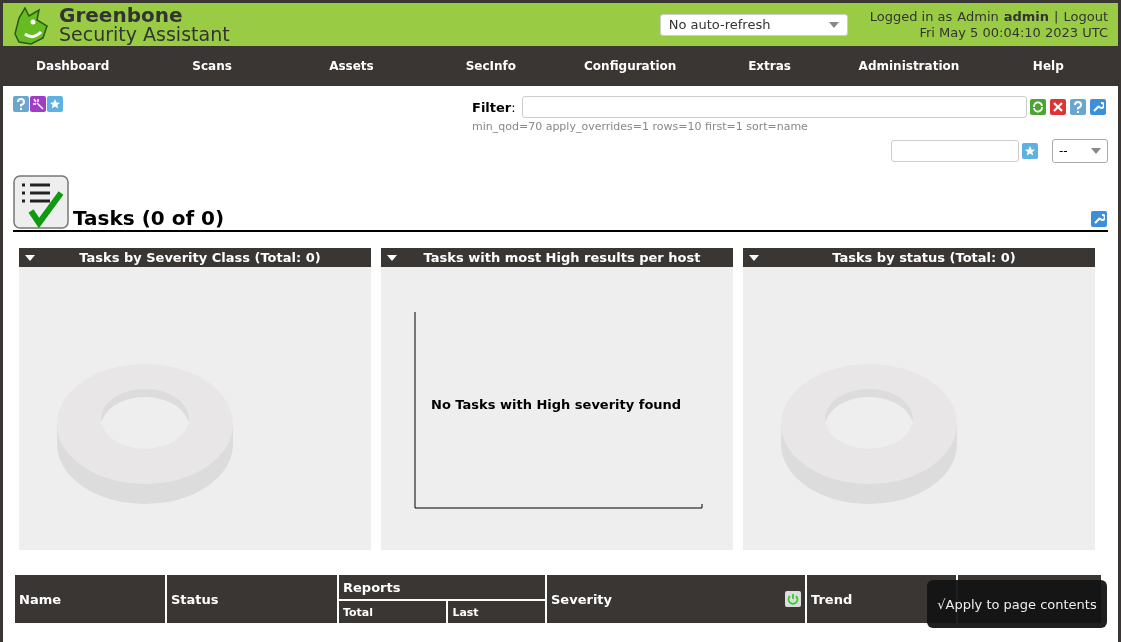 Image resolution: width=1121 pixels, height=642 pixels. What do you see at coordinates (1017, 604) in the screenshot?
I see `tooltip: √Apply to page contents` at bounding box center [1017, 604].